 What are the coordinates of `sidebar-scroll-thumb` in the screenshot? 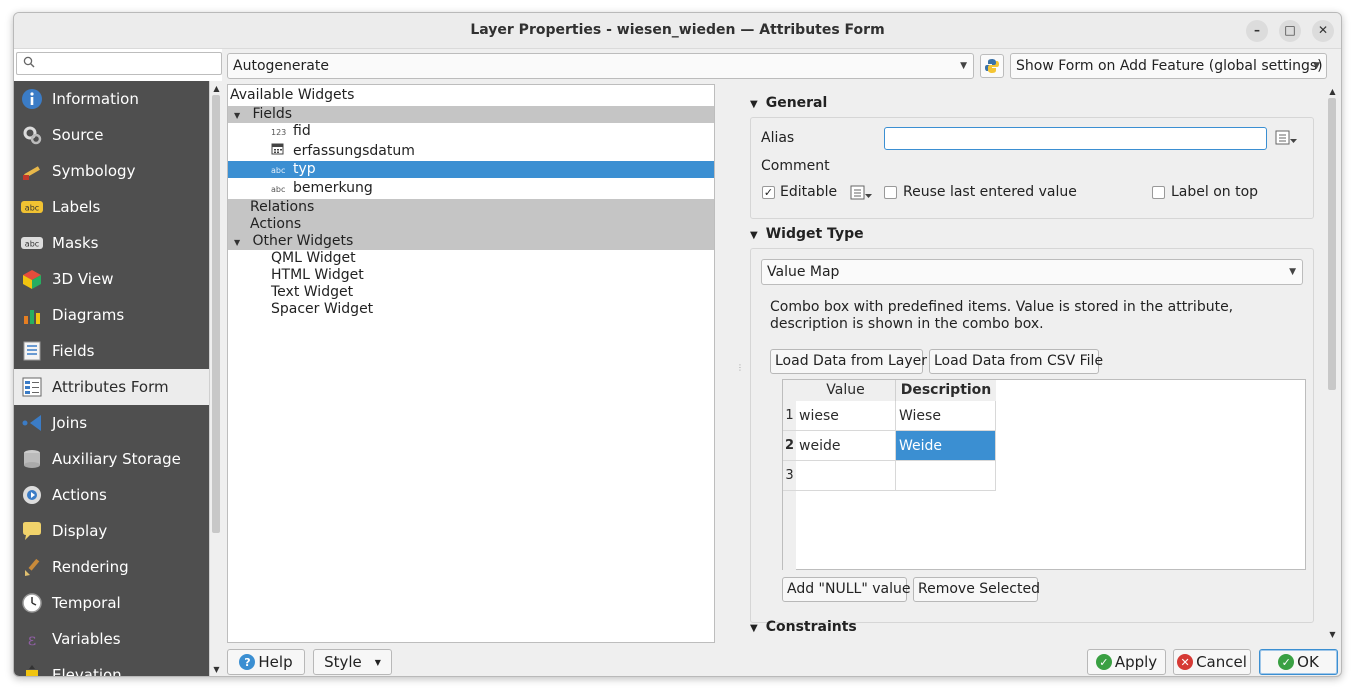 It's located at (216, 314).